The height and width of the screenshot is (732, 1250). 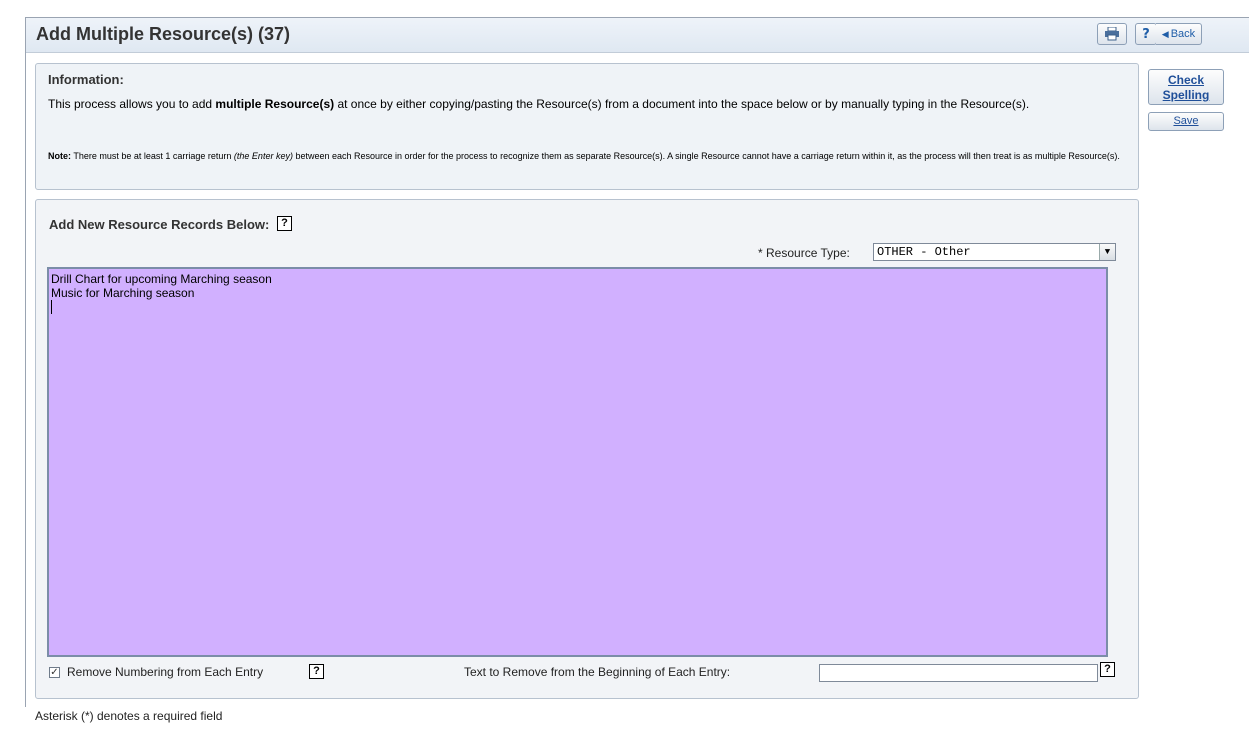 I want to click on remove-numbering-label: Remove Numbering from Each Entry, so click(x=165, y=672).